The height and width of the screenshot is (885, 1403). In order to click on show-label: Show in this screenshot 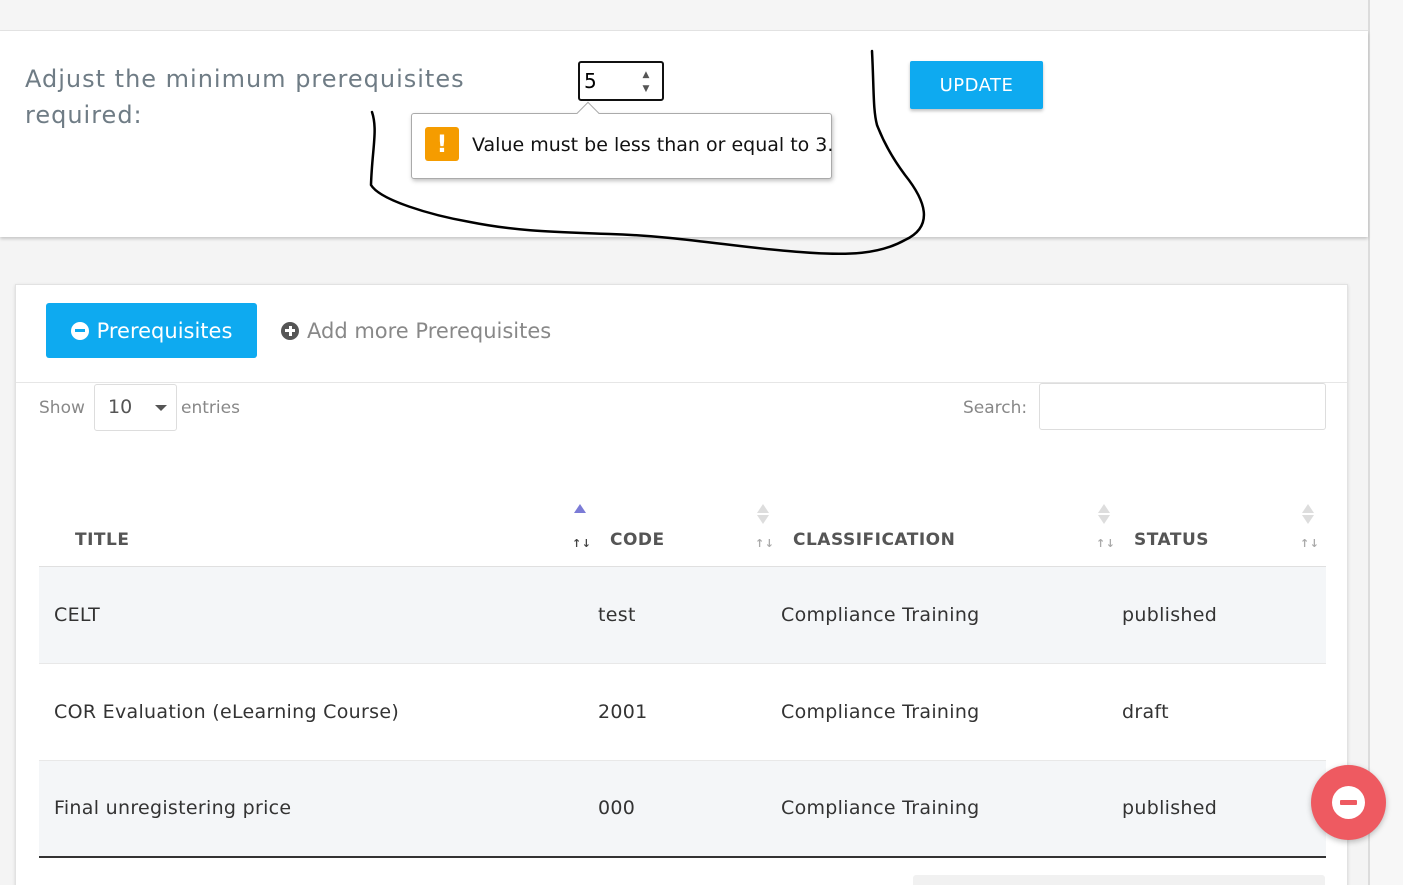, I will do `click(62, 408)`.